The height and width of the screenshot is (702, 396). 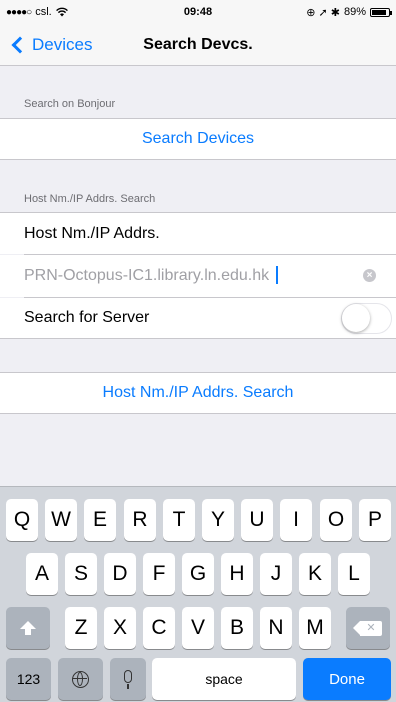 I want to click on search-devices-label: Search Devices, so click(x=198, y=138).